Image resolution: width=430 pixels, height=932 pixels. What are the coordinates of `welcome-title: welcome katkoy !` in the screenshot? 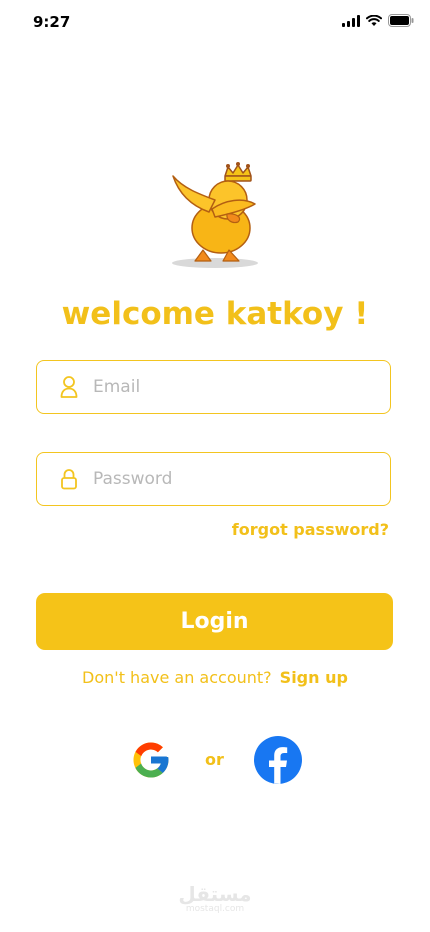 It's located at (215, 314).